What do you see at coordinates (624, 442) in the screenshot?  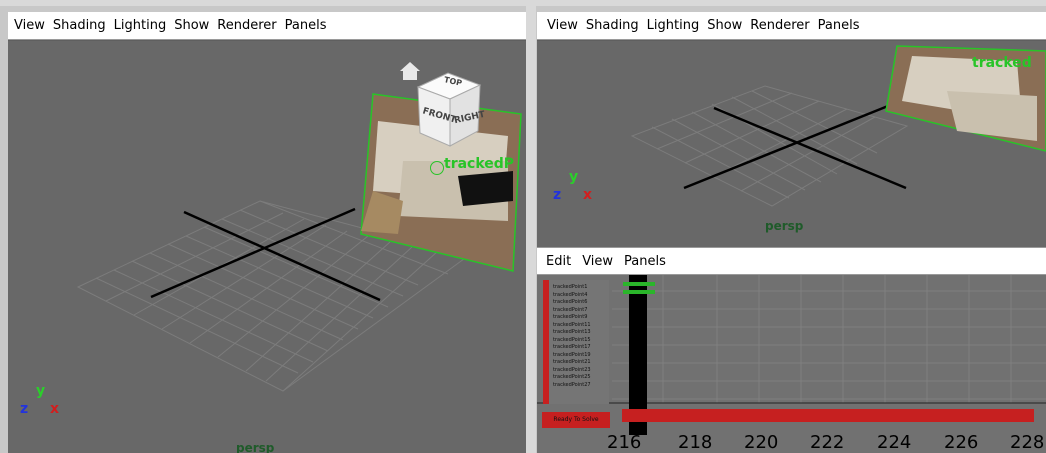 I see `frame-tick-216: 216` at bounding box center [624, 442].